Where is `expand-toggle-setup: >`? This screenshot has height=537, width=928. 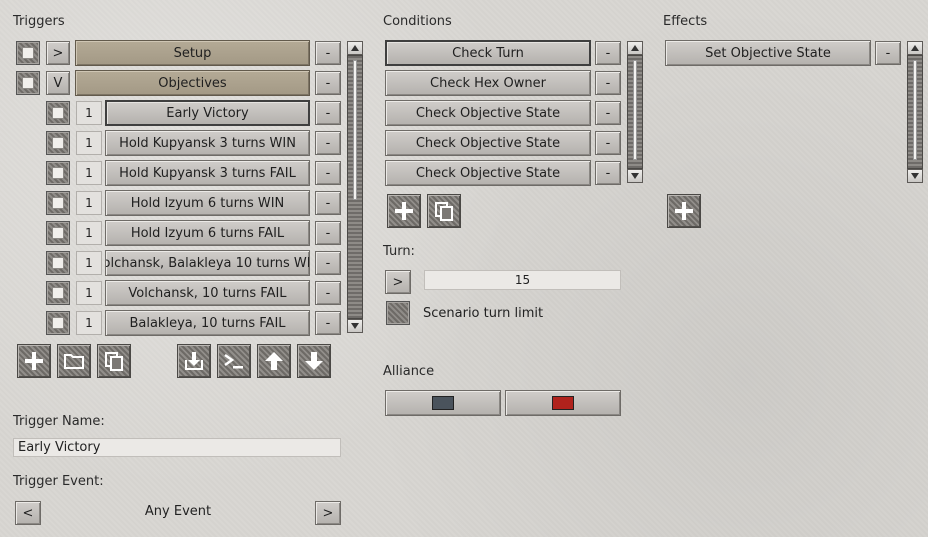
expand-toggle-setup: > is located at coordinates (58, 53).